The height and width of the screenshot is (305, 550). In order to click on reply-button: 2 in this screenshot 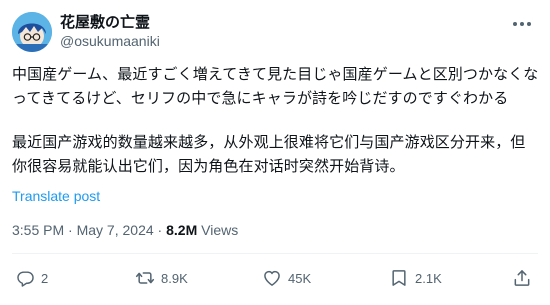, I will do `click(32, 278)`.